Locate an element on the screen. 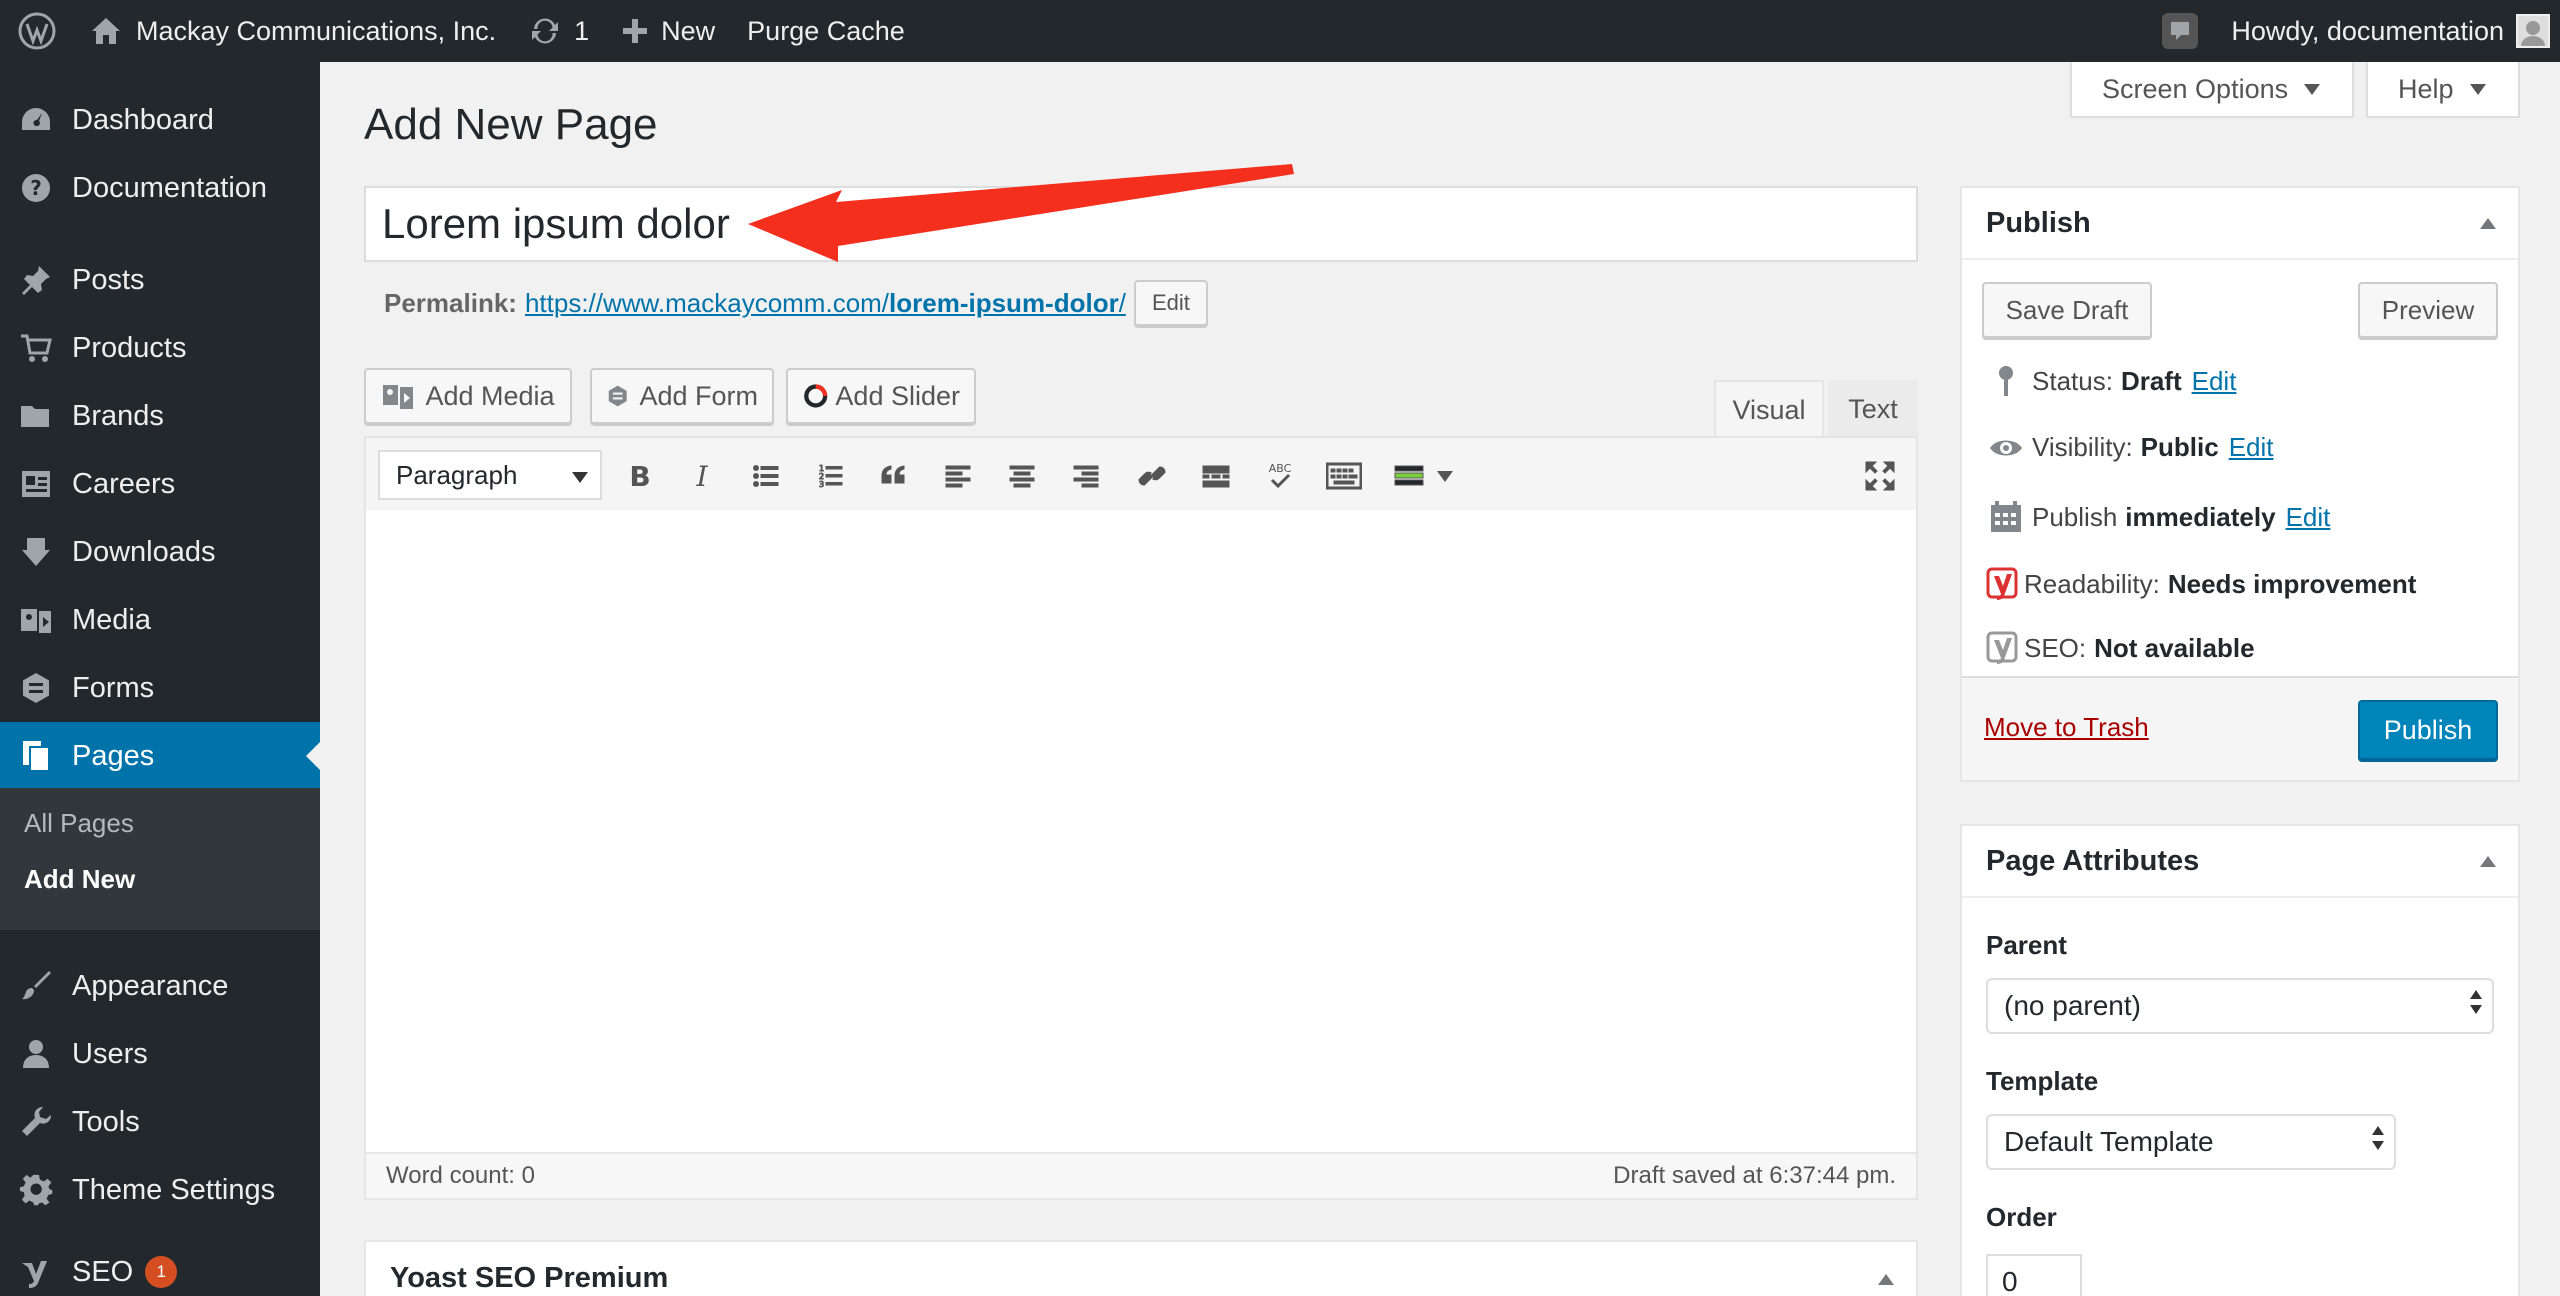  notifications-link is located at coordinates (2180, 31).